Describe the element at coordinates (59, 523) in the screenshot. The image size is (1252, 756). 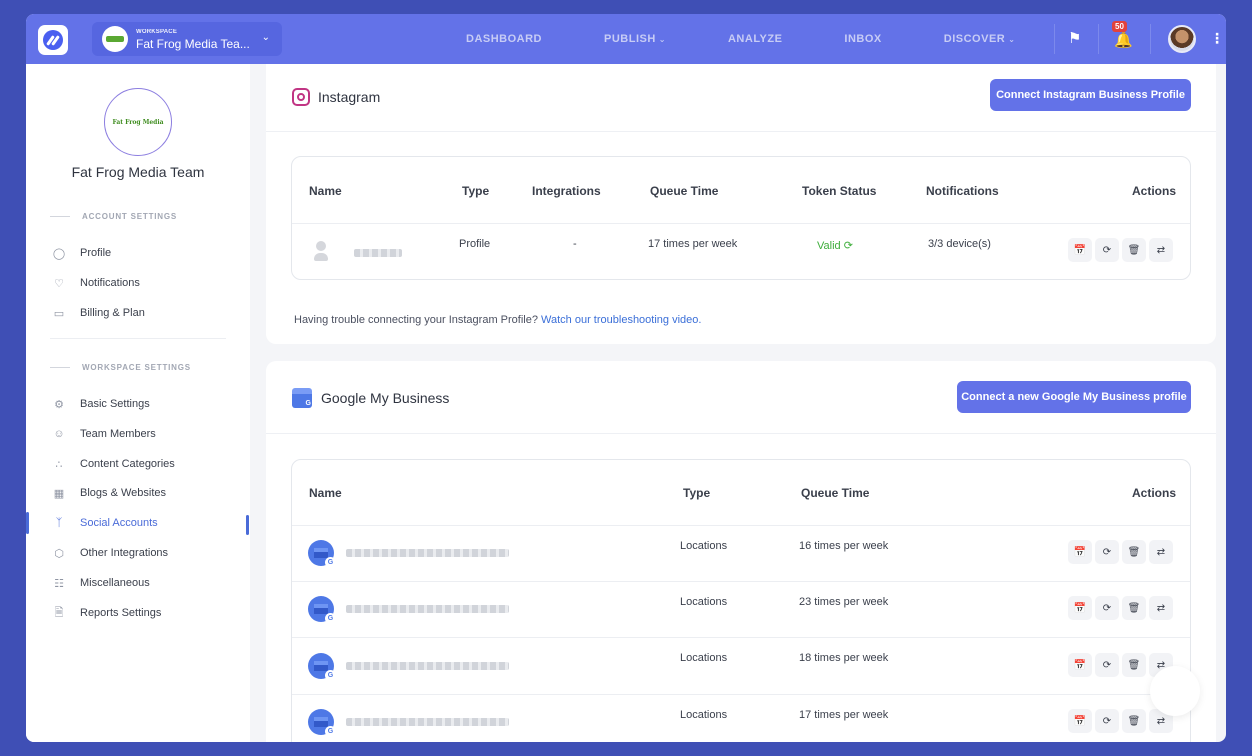
I see `branch-icon: ᛉ` at that location.